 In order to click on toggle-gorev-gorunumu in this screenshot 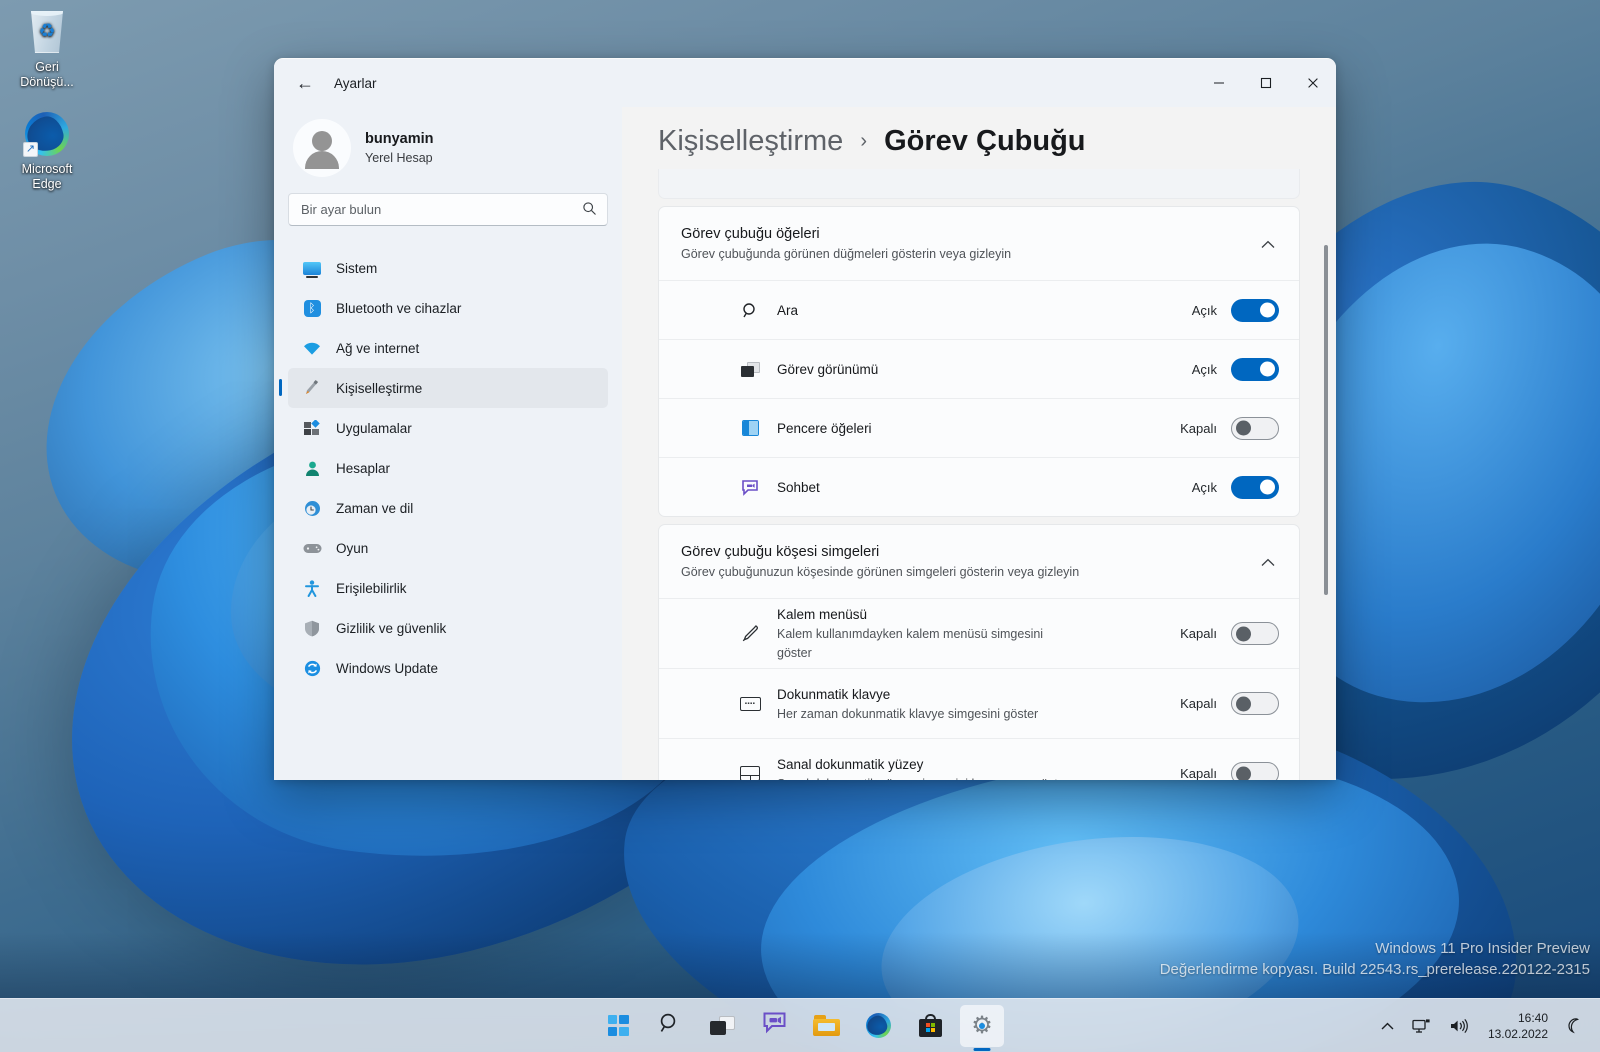, I will do `click(1255, 369)`.